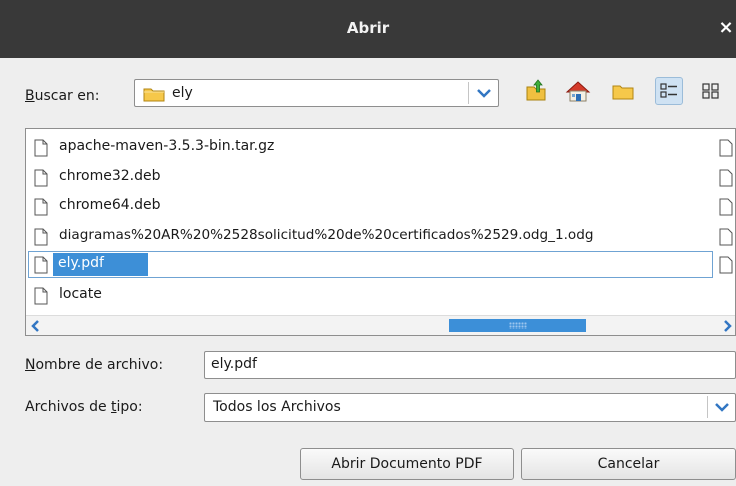  I want to click on cancel-button: Cancelar, so click(628, 464).